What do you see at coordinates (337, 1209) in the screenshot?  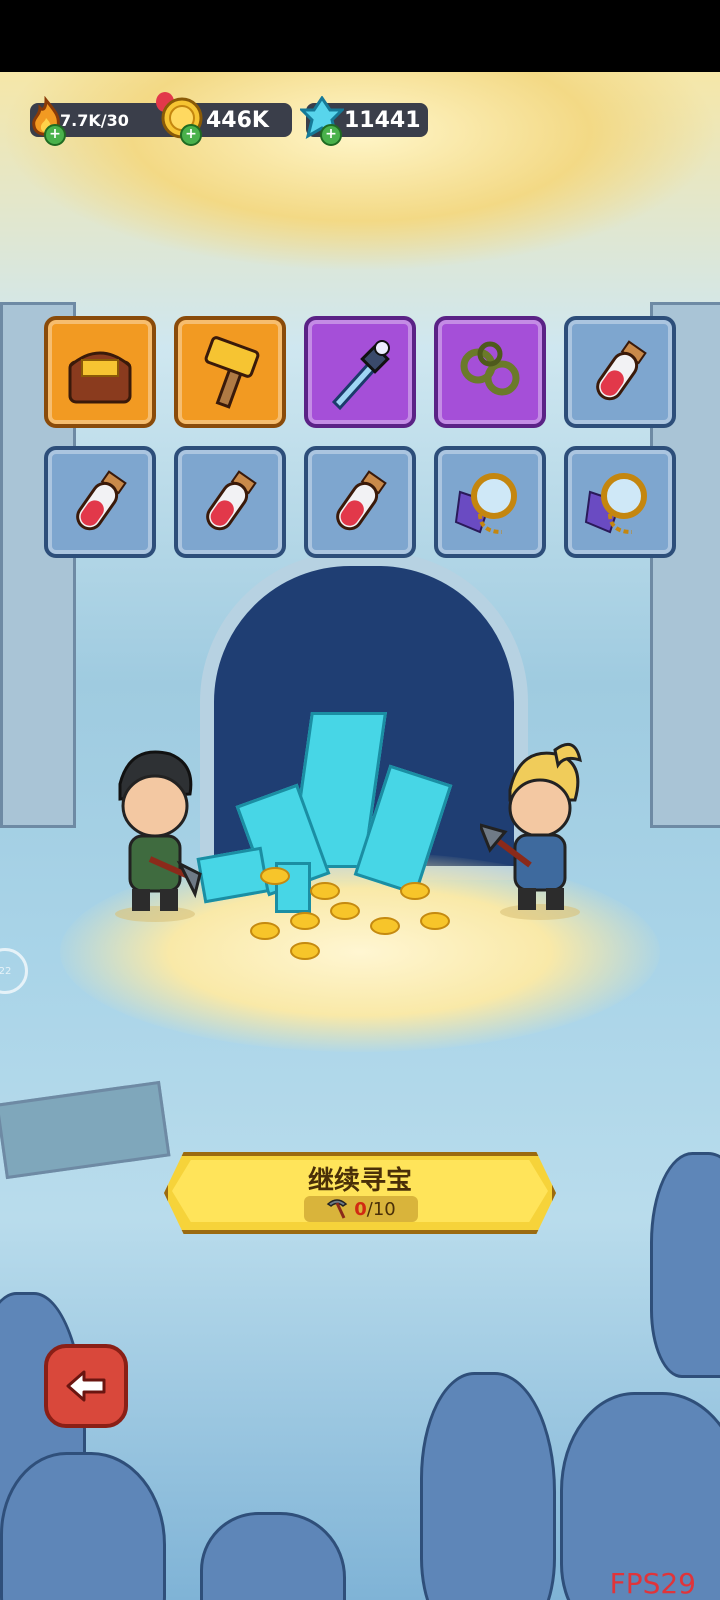 I see `pickaxe-icon` at bounding box center [337, 1209].